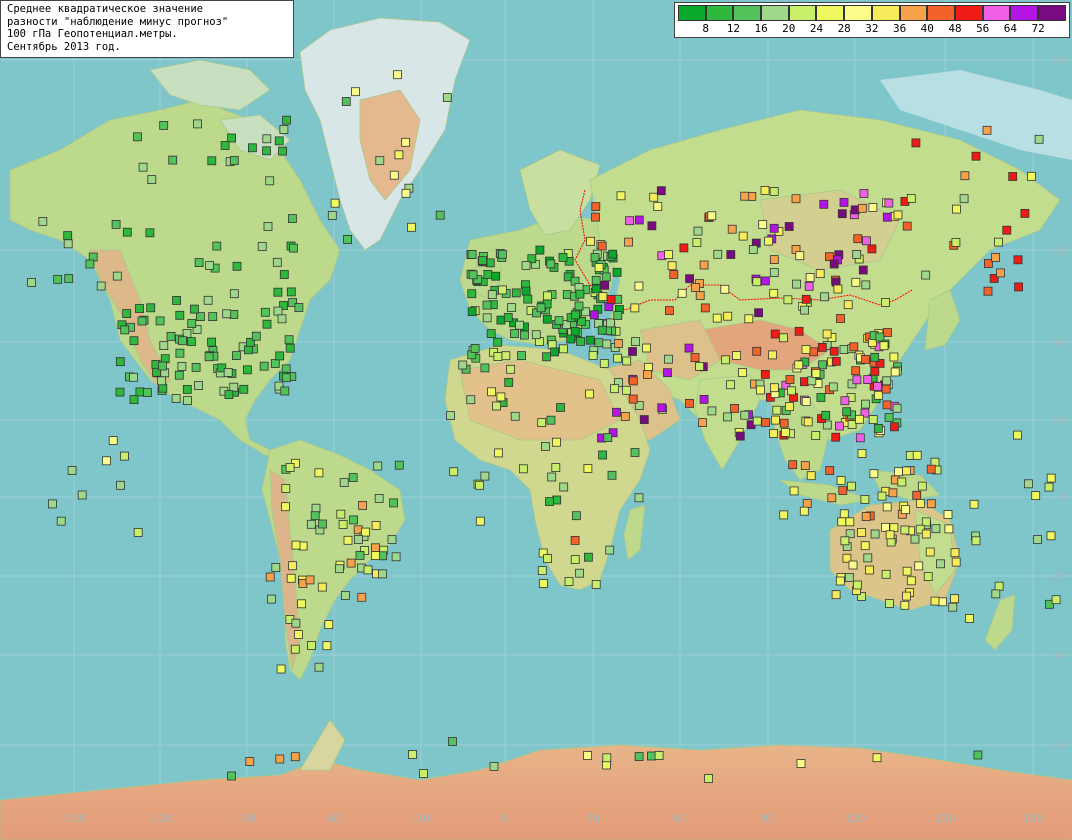  I want to click on lon-label: -150, so click(74, 818).